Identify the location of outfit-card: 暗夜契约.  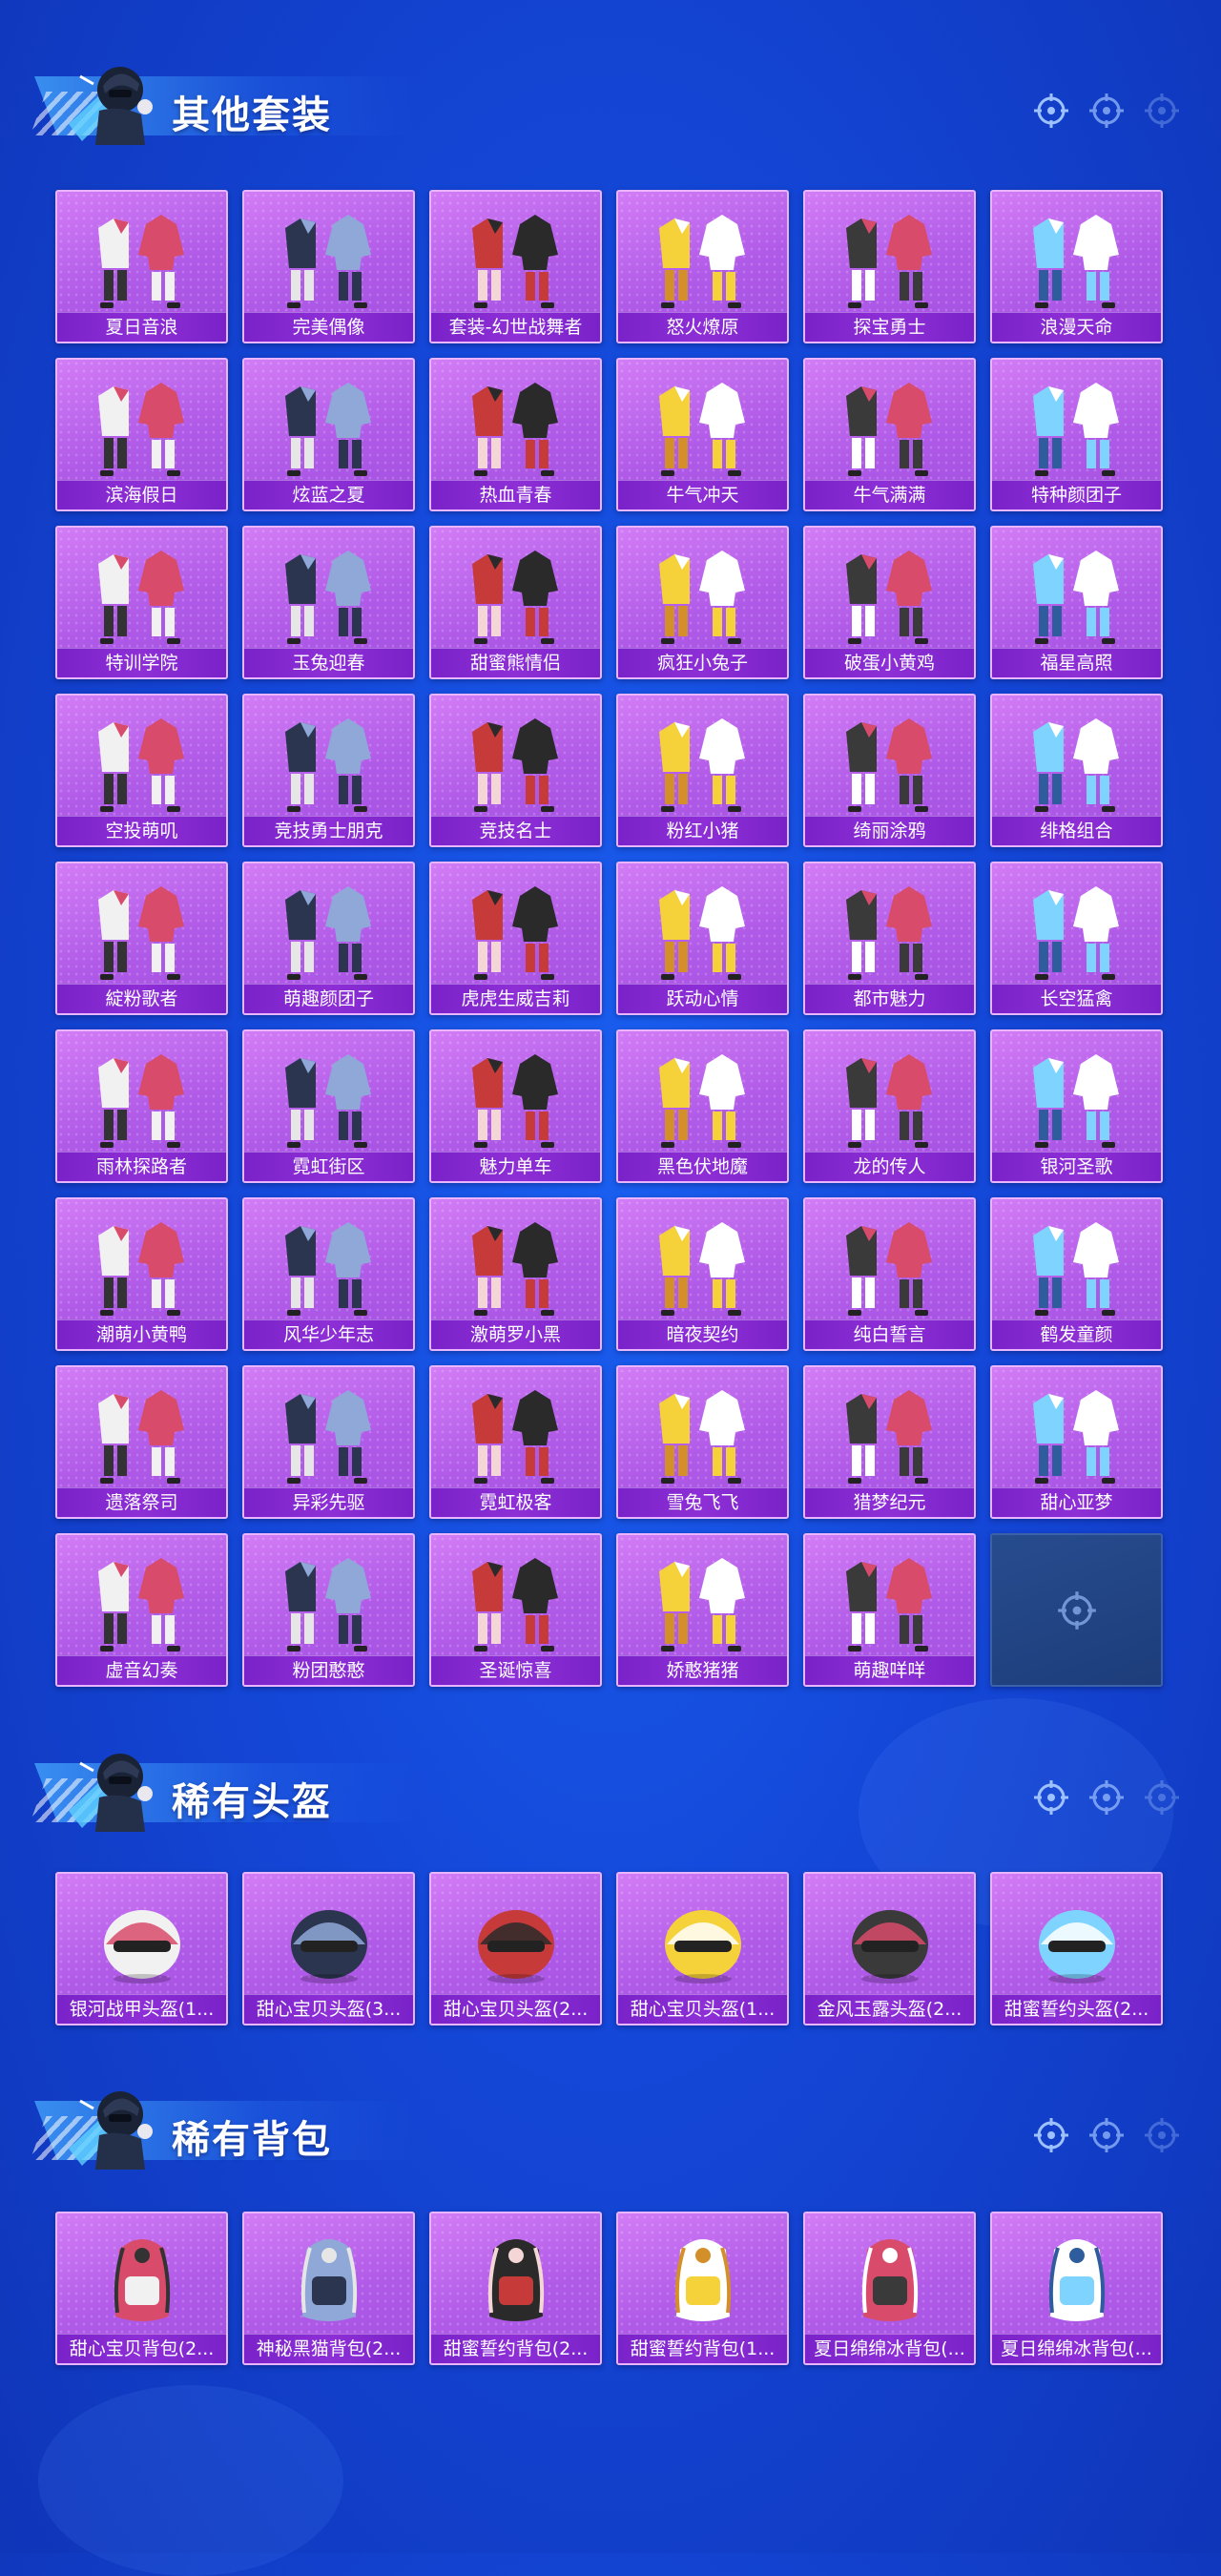
(702, 1274).